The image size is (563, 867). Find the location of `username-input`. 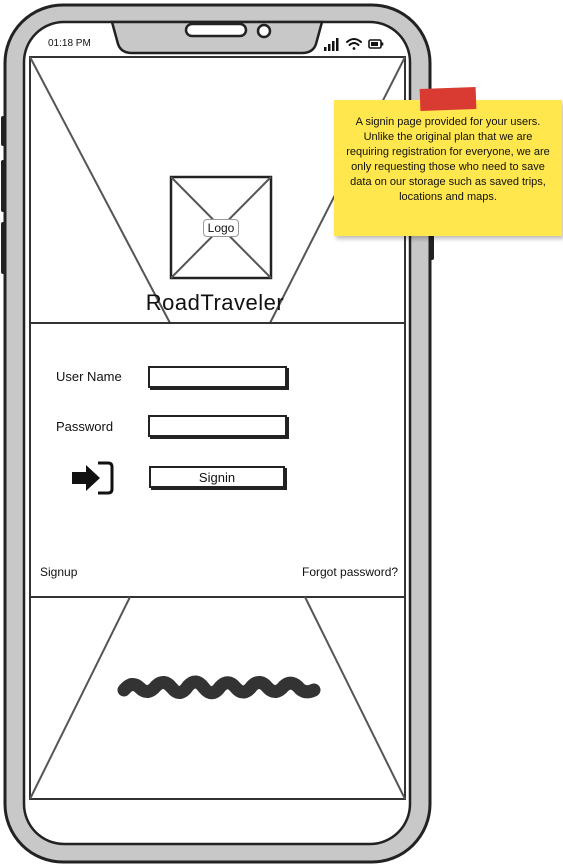

username-input is located at coordinates (217, 377).